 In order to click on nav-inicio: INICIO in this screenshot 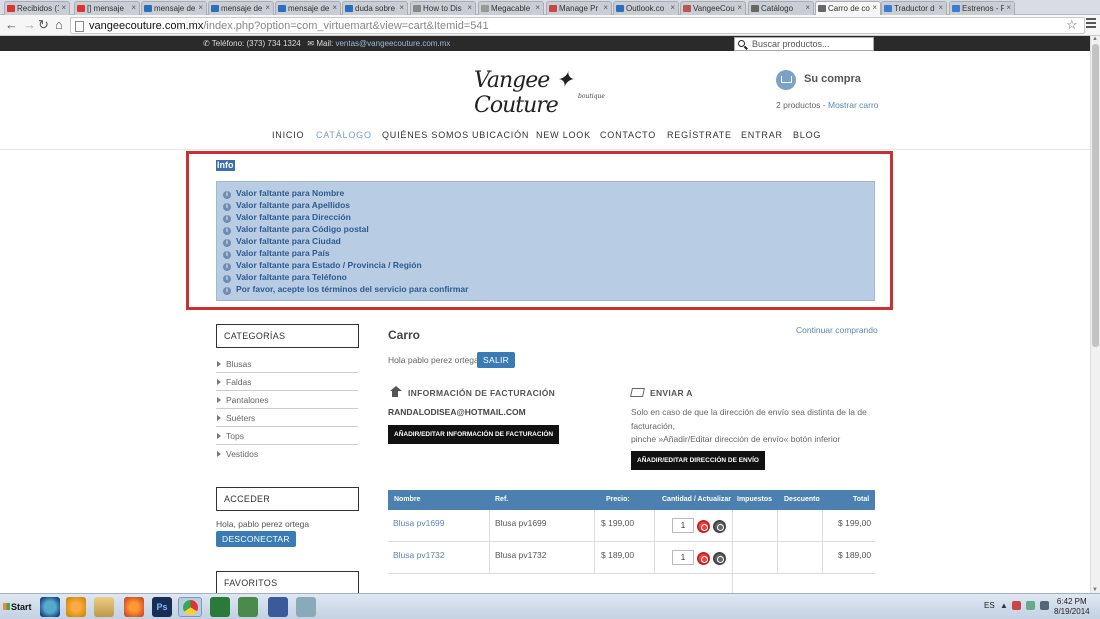, I will do `click(288, 135)`.